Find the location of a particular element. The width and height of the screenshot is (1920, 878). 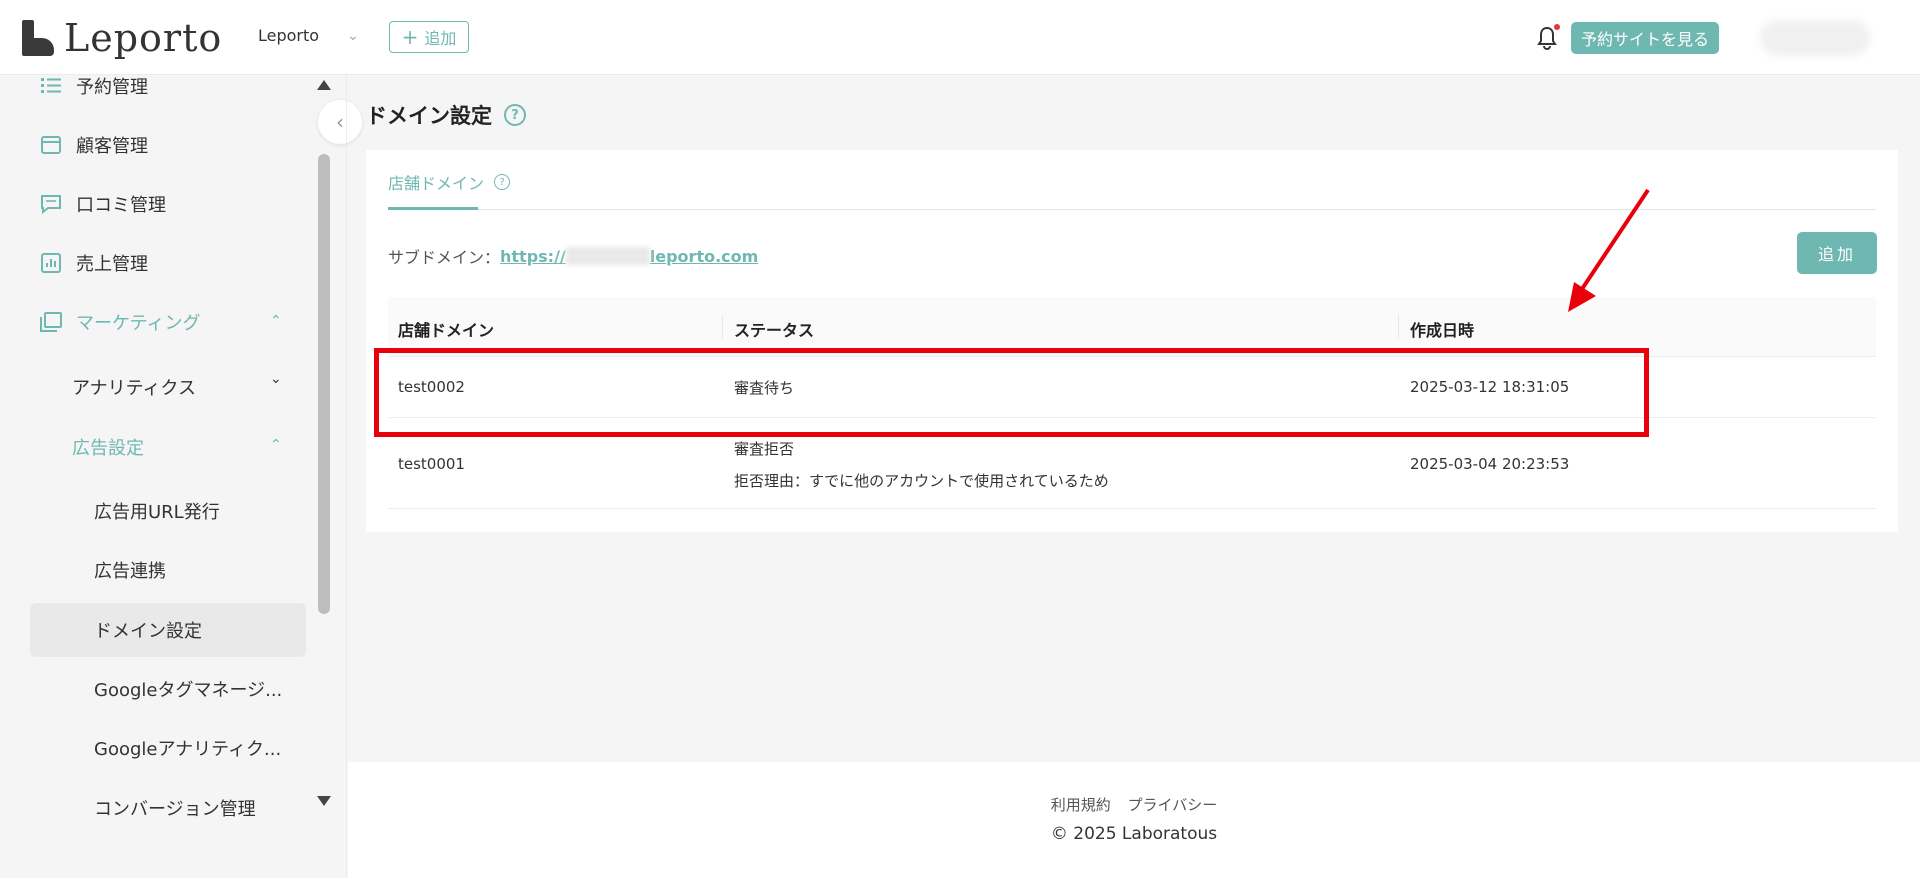

column-header-domain: 店舗ドメイン is located at coordinates (446, 330).